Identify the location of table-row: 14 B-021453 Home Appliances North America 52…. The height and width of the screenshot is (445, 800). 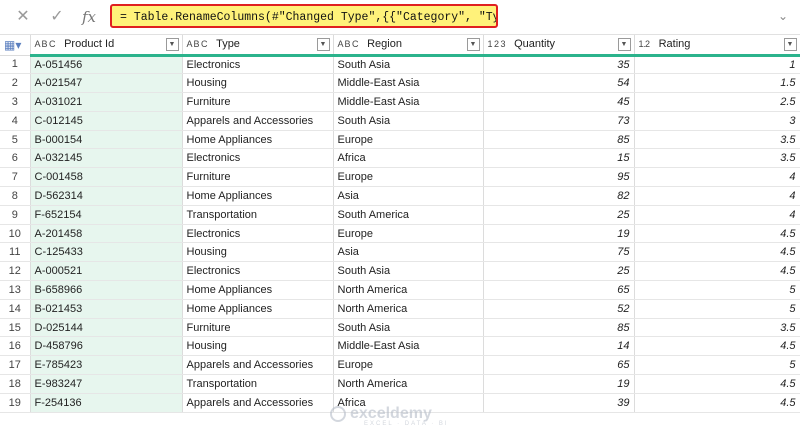
(400, 309).